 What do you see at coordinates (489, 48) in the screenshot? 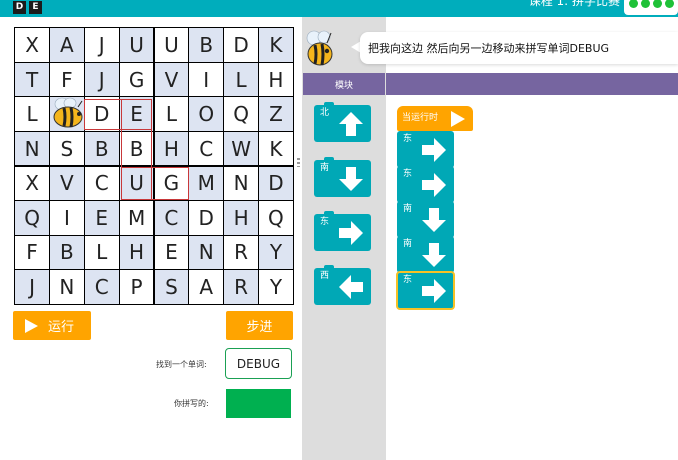
I see `instruction-text: 把我向这边 然后向另一边移动来拼写单词DEBUG` at bounding box center [489, 48].